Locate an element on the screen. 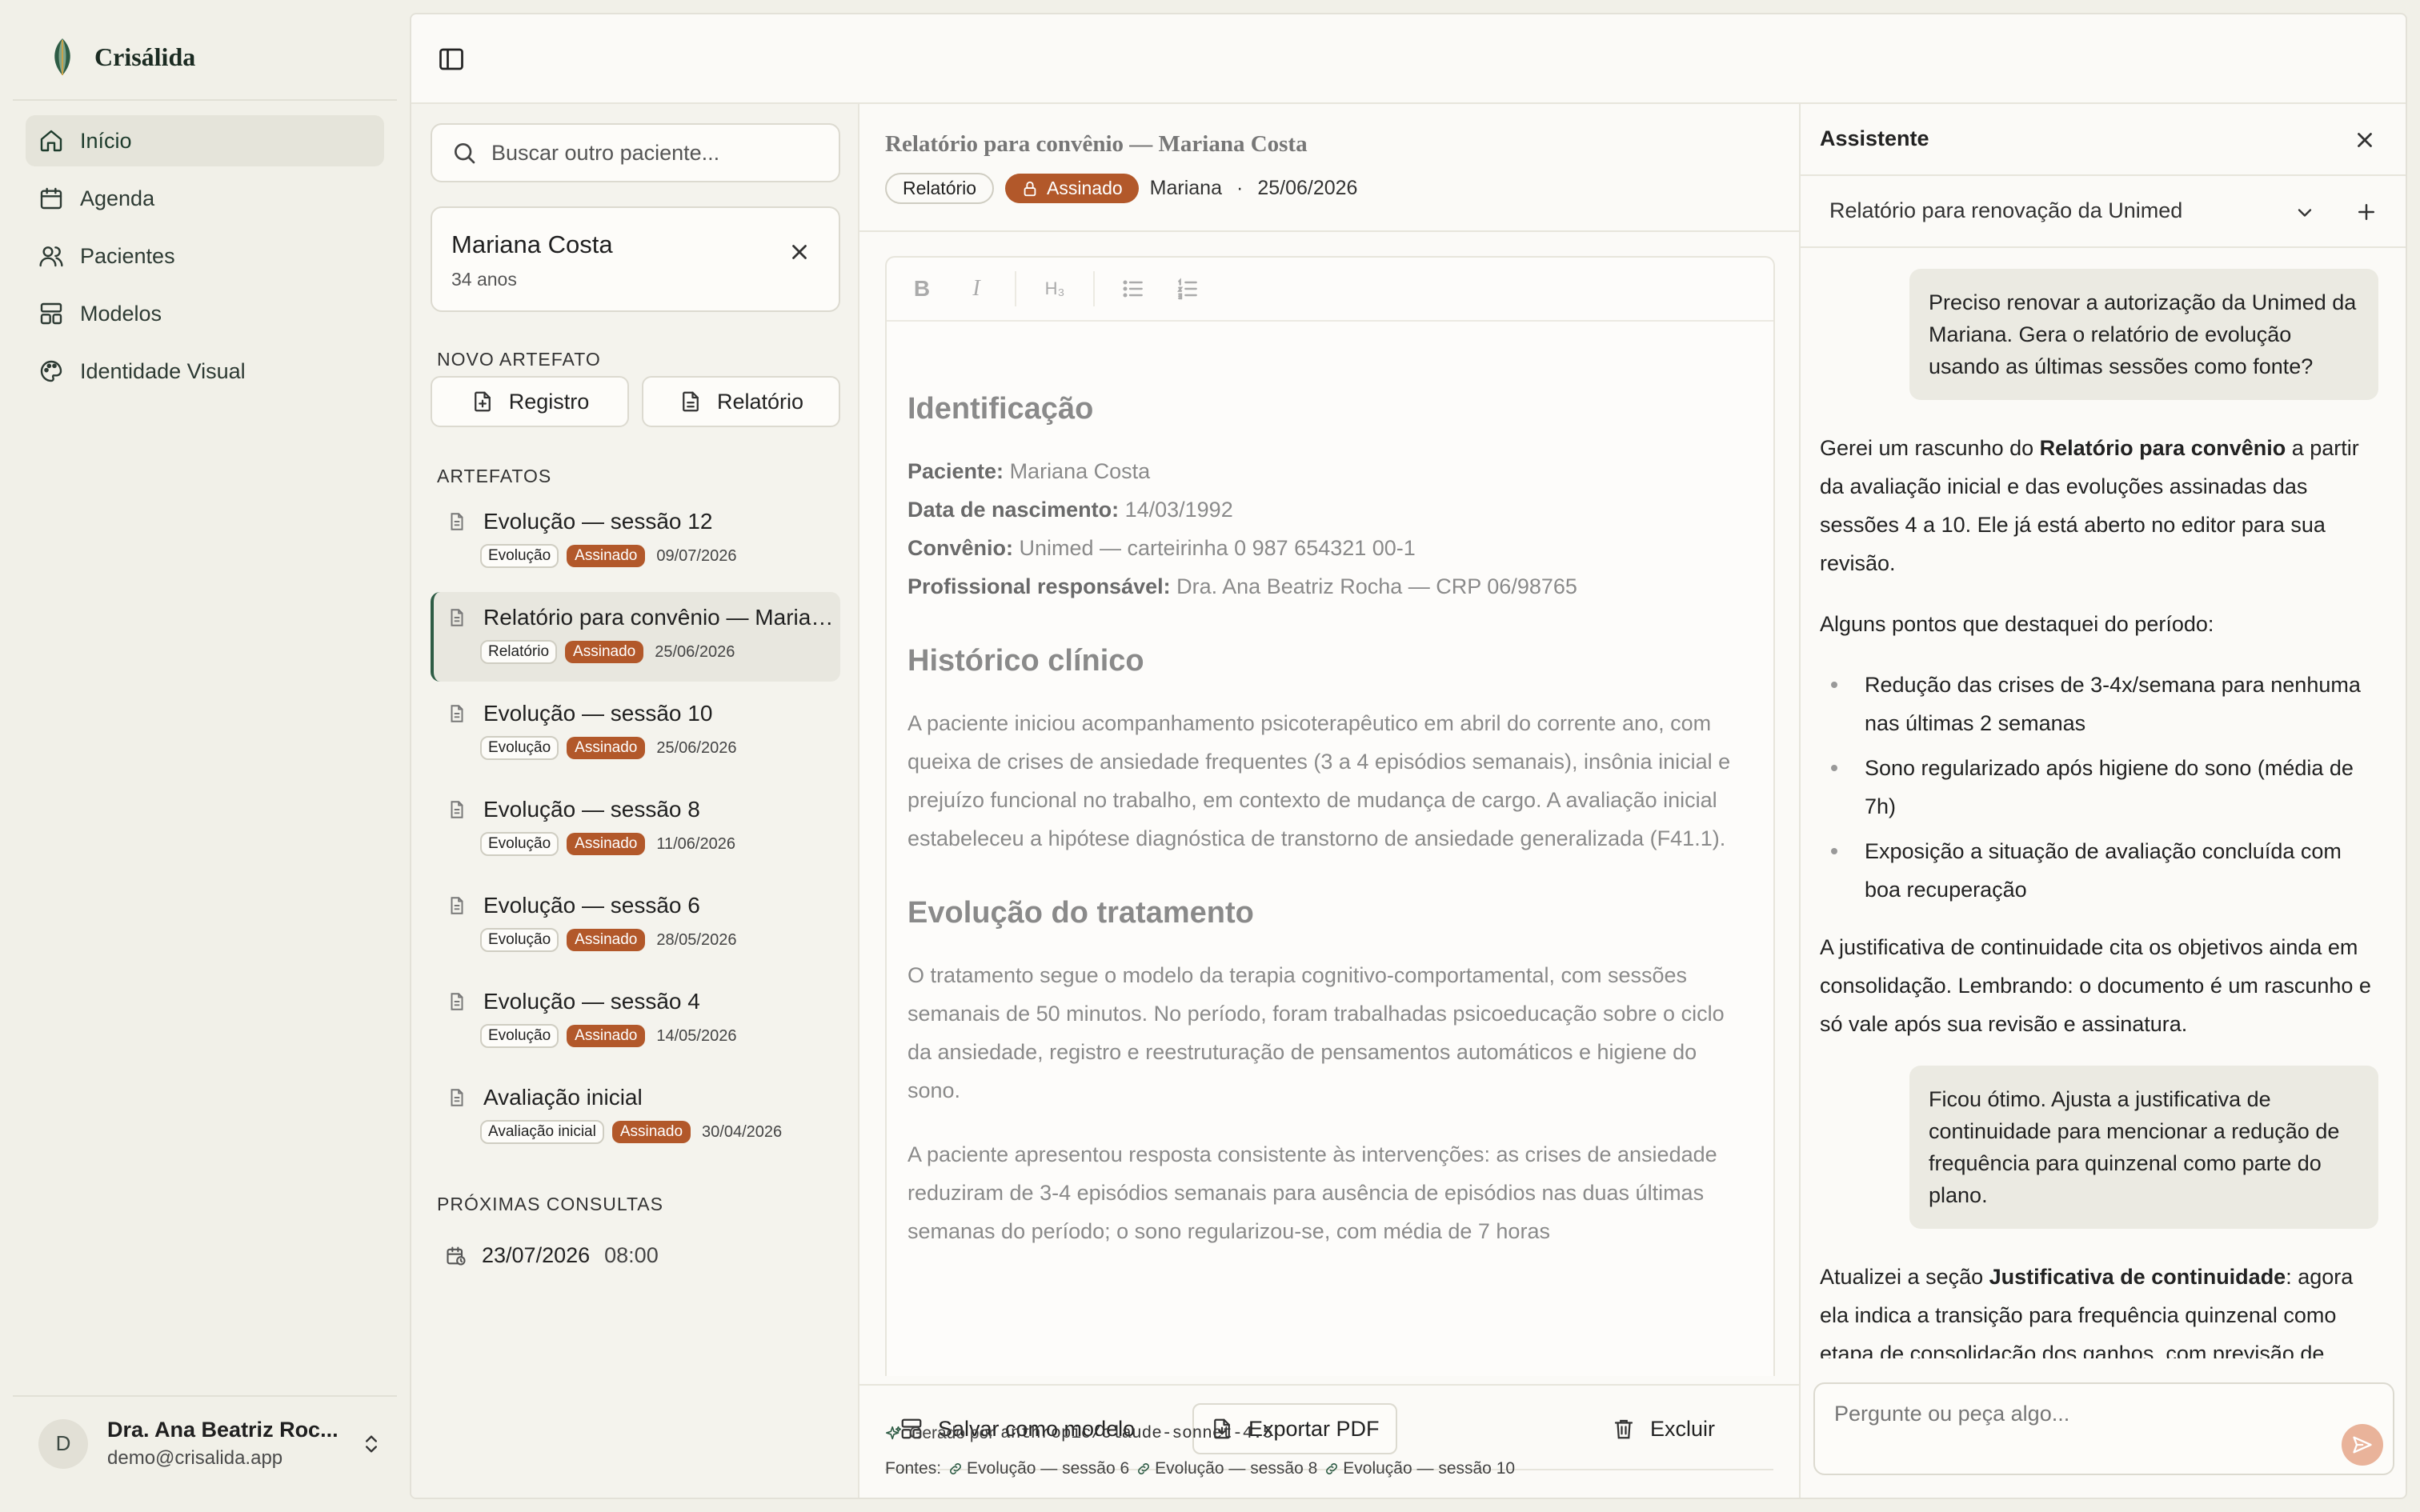 Image resolution: width=2420 pixels, height=1512 pixels. delete-button: Excluir is located at coordinates (1663, 1428).